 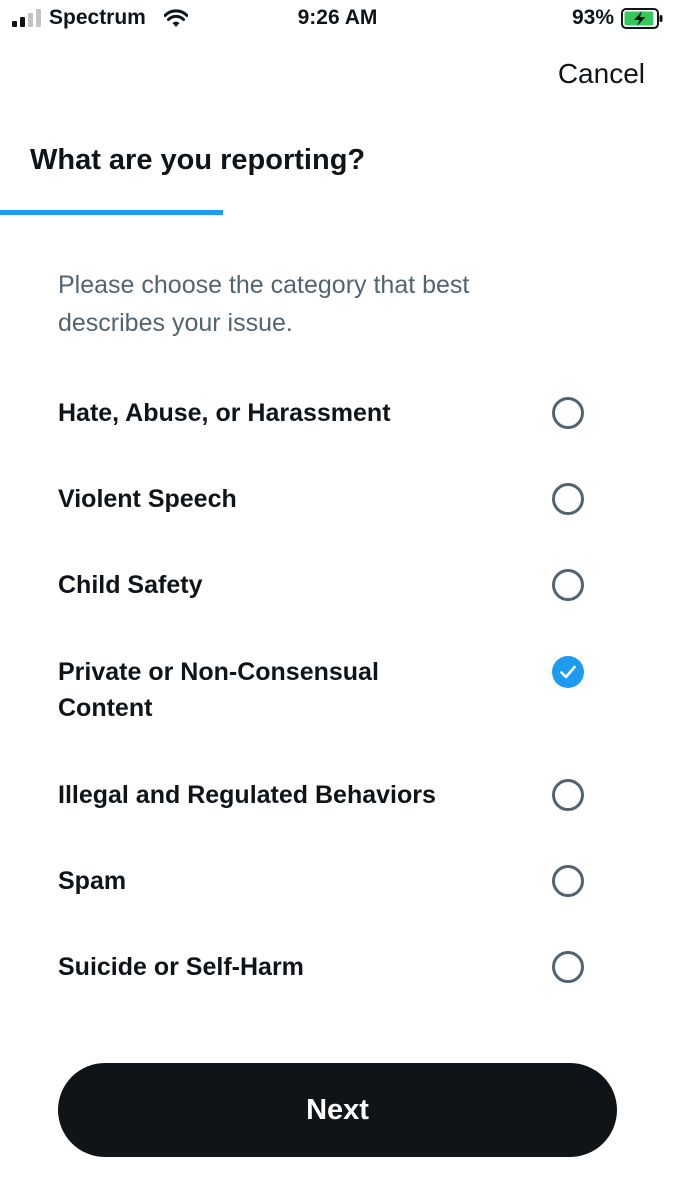 What do you see at coordinates (338, 585) in the screenshot?
I see `option-child-safety: Child Safety` at bounding box center [338, 585].